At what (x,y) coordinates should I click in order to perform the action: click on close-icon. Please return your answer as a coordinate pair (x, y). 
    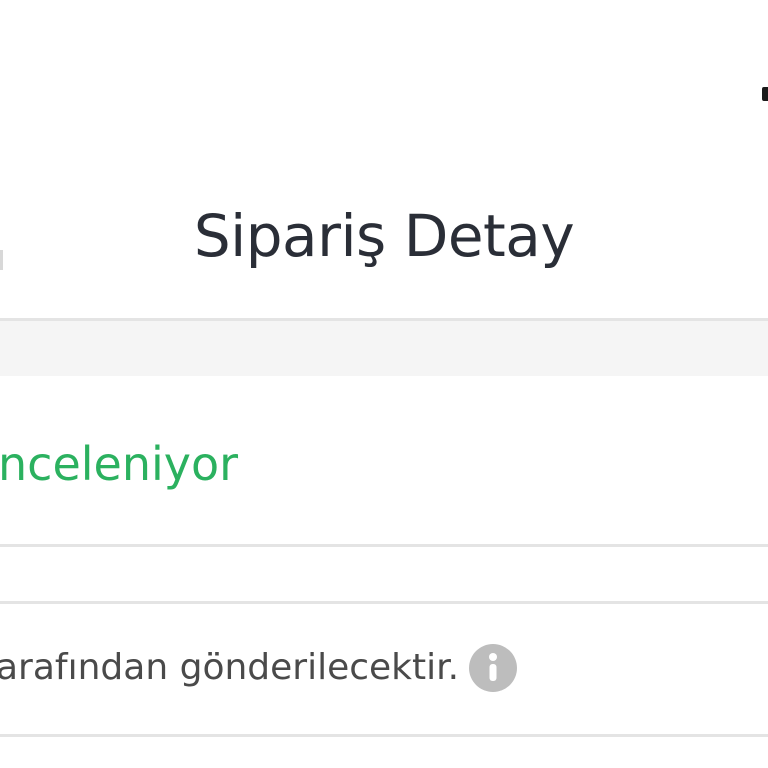
    Looking at the image, I should click on (765, 94).